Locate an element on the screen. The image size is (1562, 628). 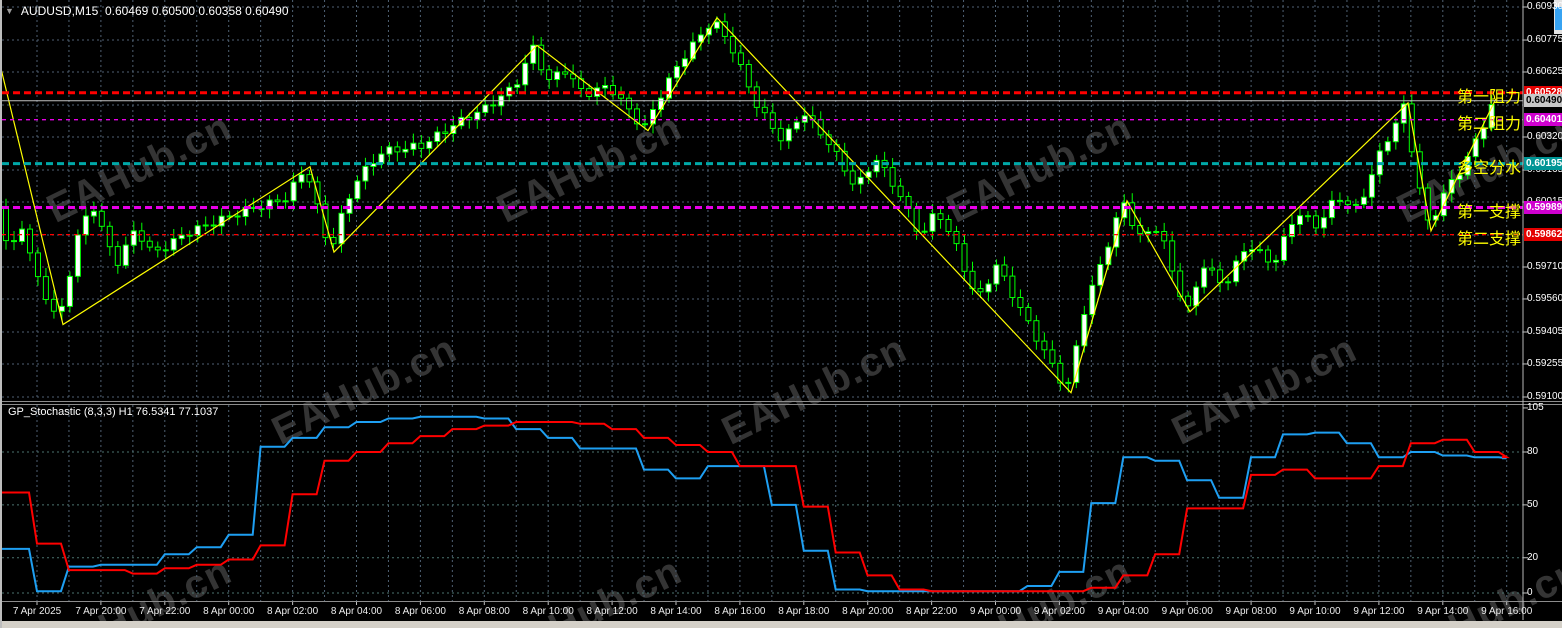
time-axis-label: 9 Apr 16:00 is located at coordinates (1507, 611).